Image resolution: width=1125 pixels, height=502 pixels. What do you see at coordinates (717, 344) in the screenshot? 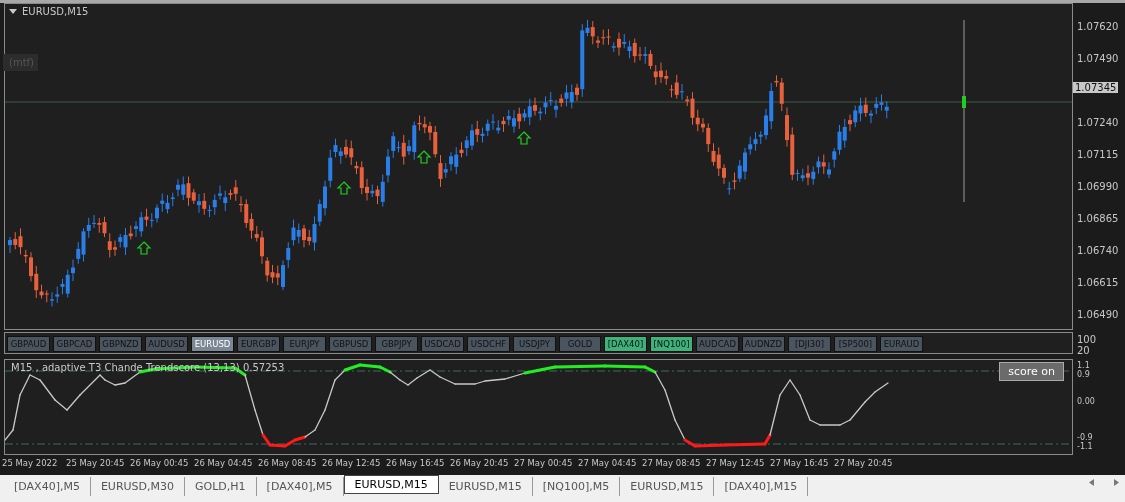
I see `symbol-button: AUDCAD` at bounding box center [717, 344].